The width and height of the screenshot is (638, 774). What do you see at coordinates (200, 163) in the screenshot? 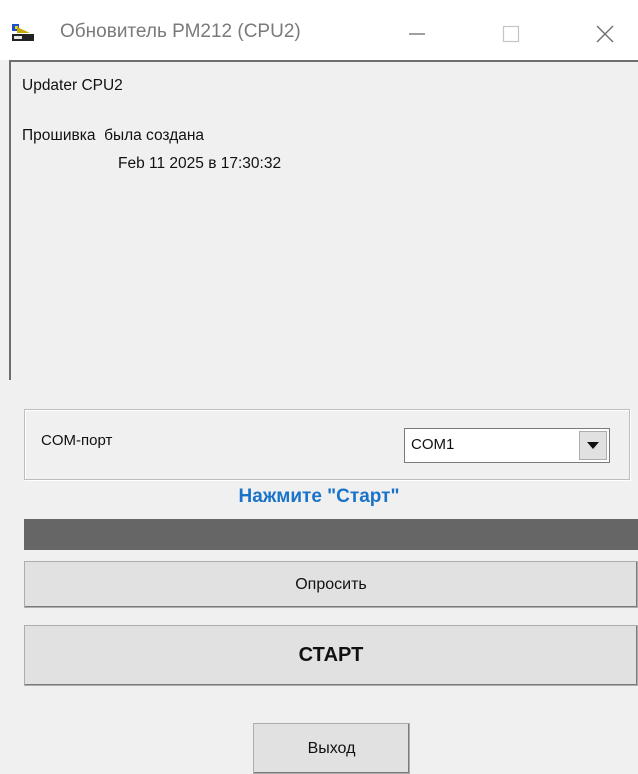
I see `log-line: Feb 11 2025 в 17:30:32` at bounding box center [200, 163].